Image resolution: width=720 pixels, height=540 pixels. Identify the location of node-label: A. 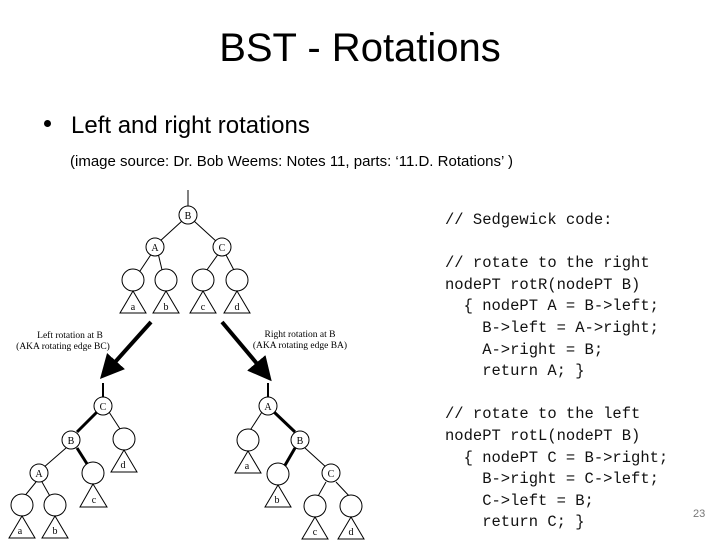
(155, 248).